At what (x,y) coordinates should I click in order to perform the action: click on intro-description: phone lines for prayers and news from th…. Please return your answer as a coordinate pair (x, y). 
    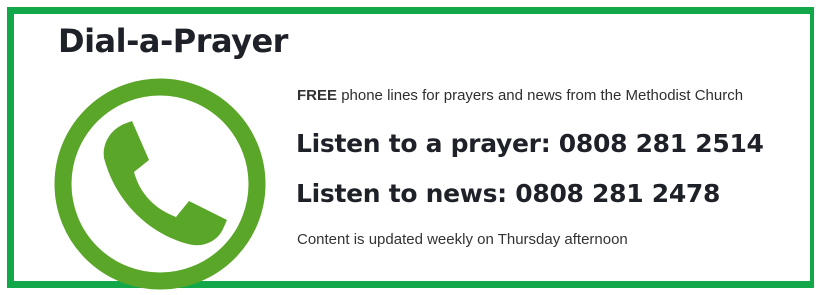
    Looking at the image, I should click on (542, 95).